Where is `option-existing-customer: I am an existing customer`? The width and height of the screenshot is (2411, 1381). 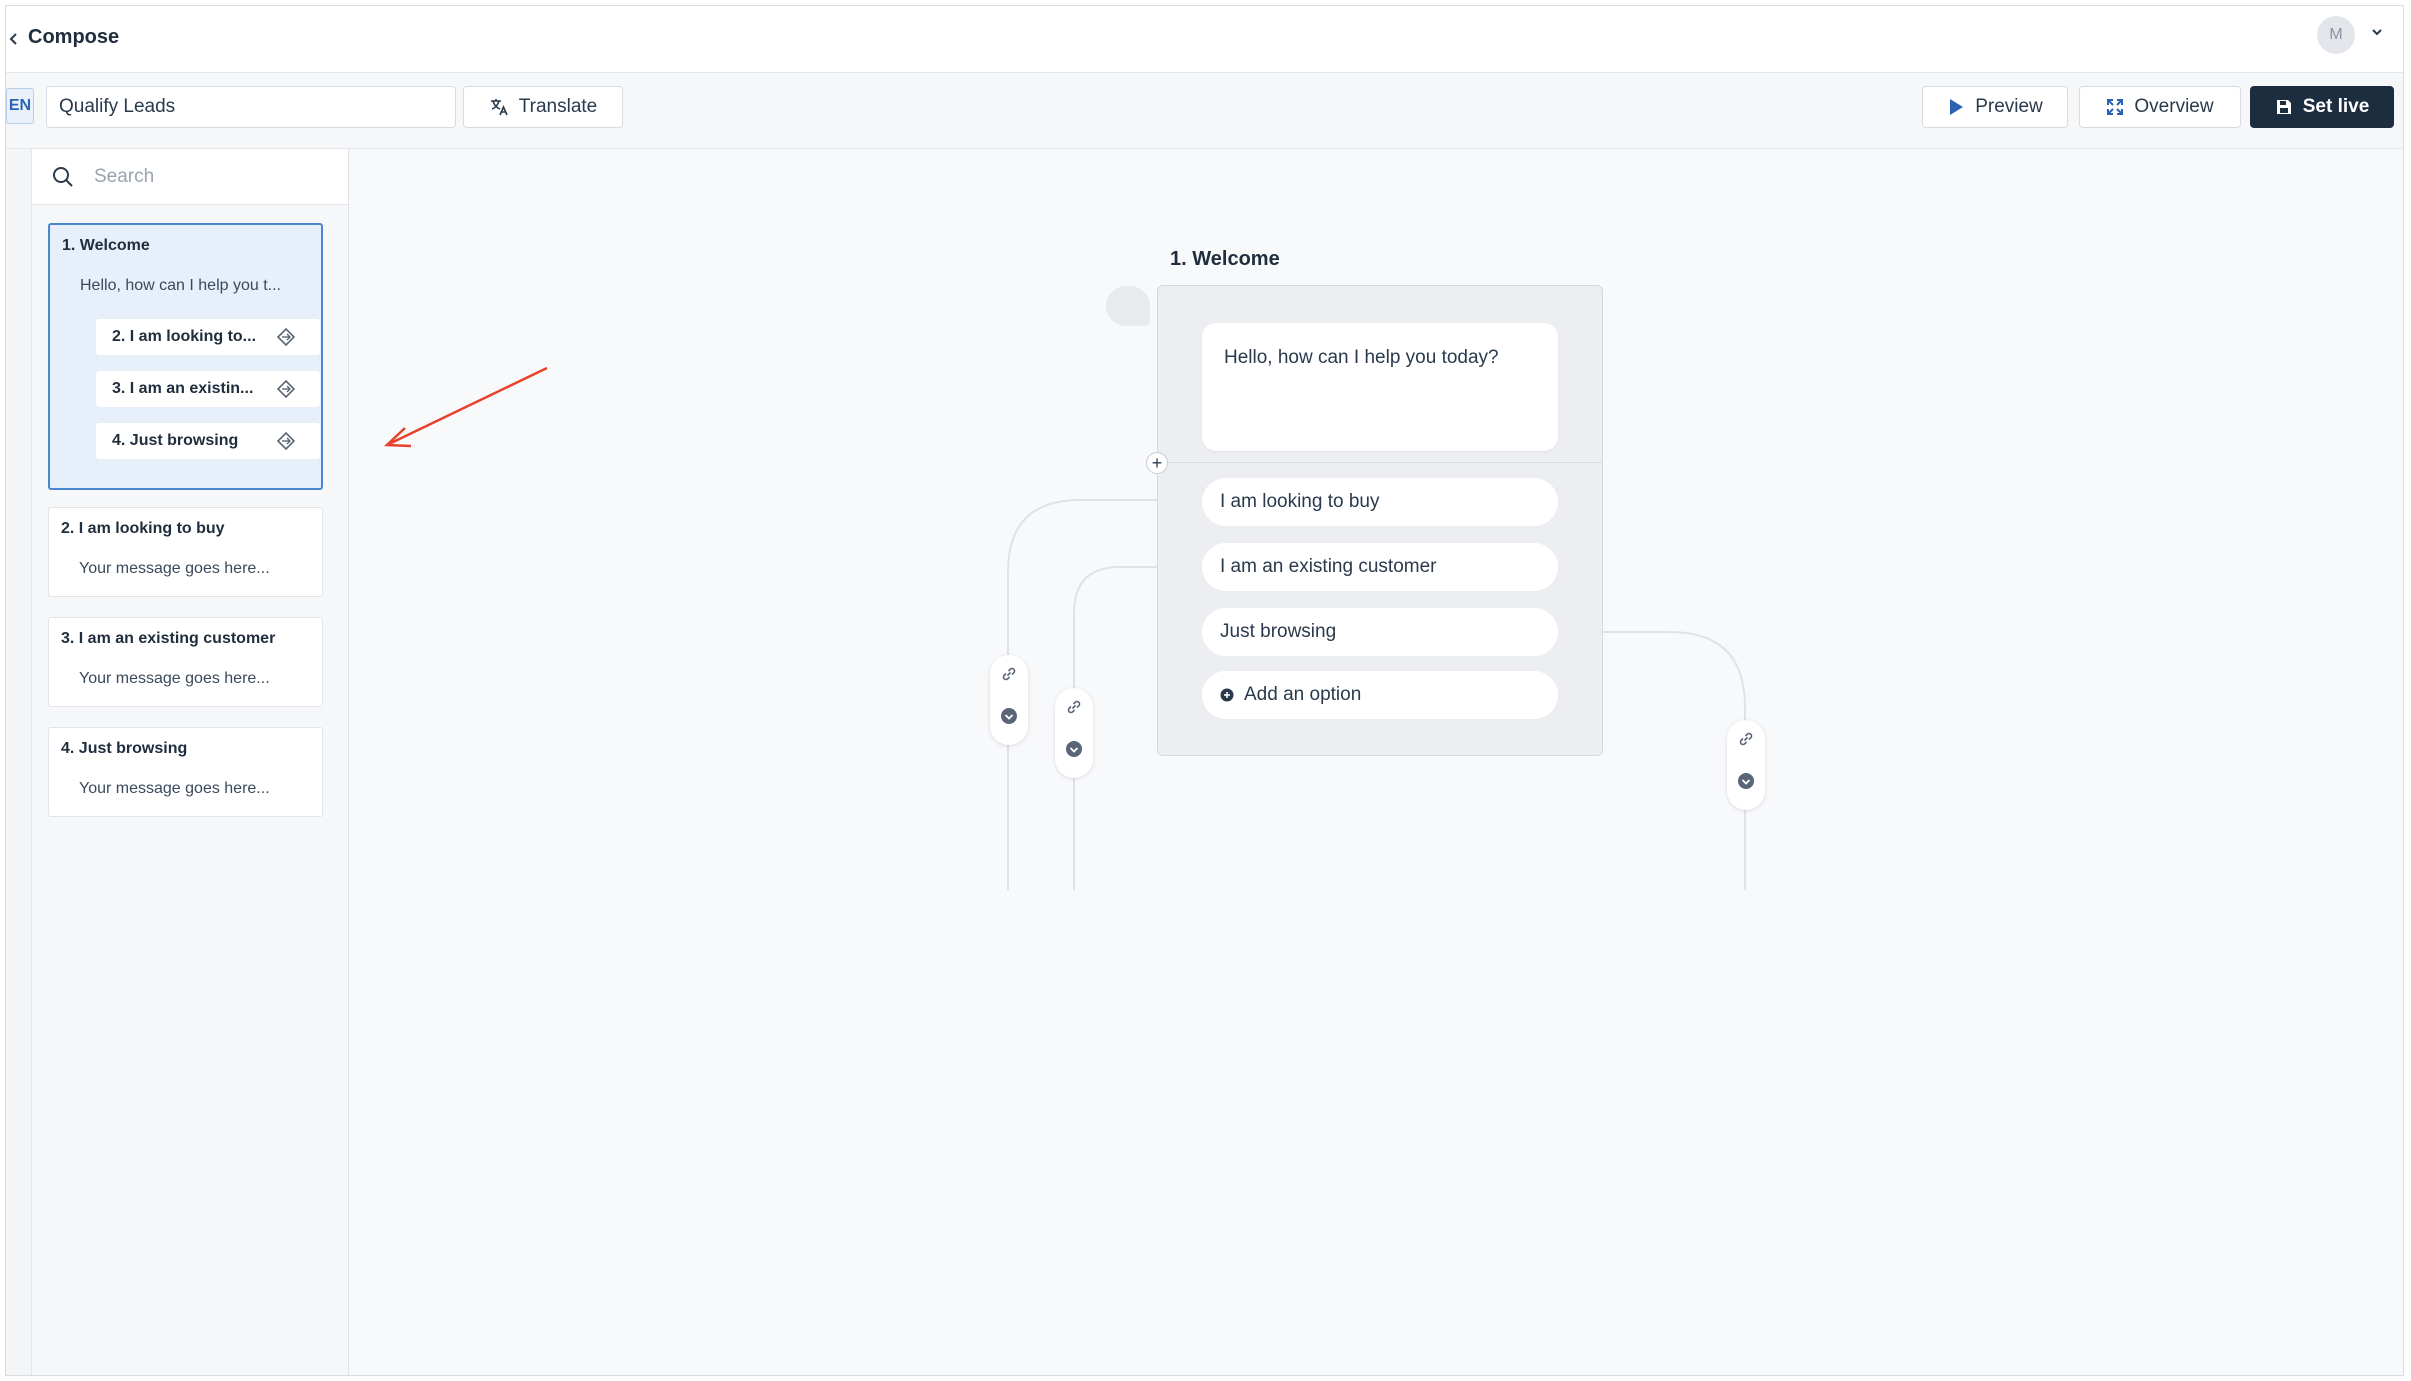
option-existing-customer: I am an existing customer is located at coordinates (1380, 567).